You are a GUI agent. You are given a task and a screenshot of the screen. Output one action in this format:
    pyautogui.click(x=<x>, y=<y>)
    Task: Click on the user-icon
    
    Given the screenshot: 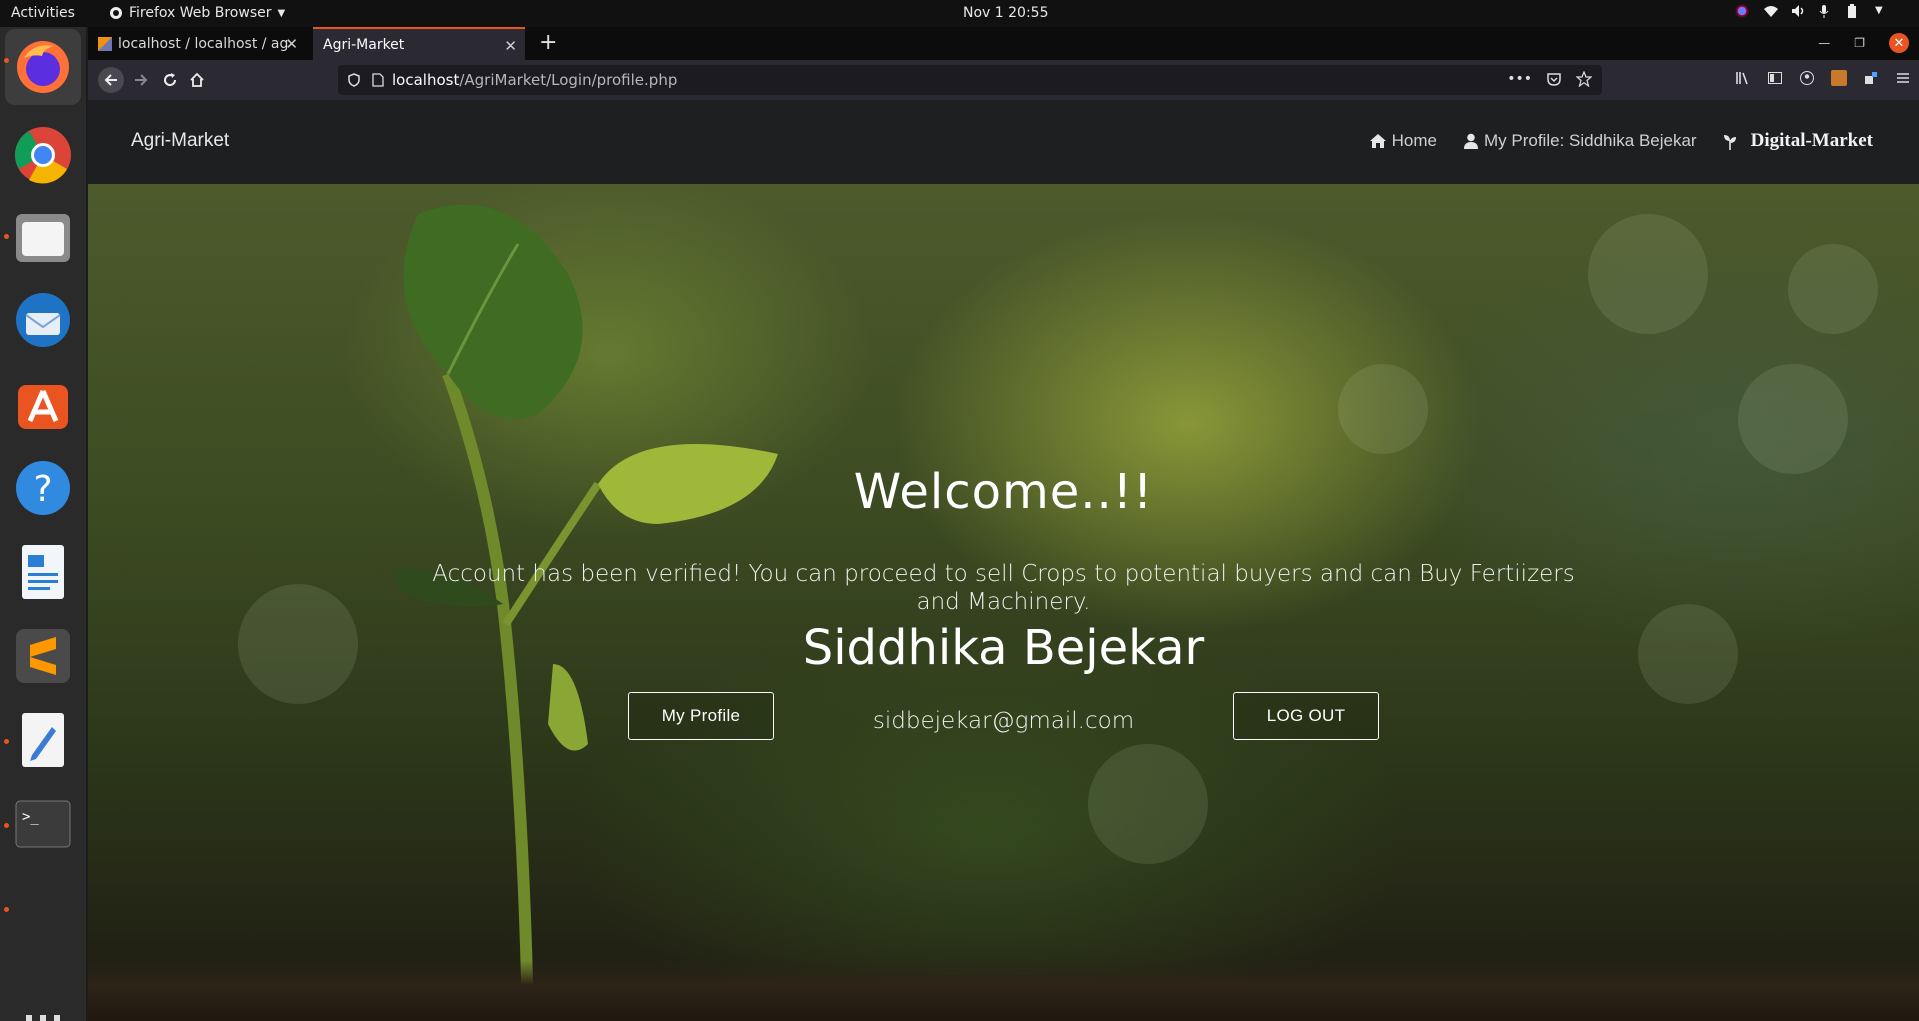 What is the action you would take?
    pyautogui.click(x=1471, y=141)
    